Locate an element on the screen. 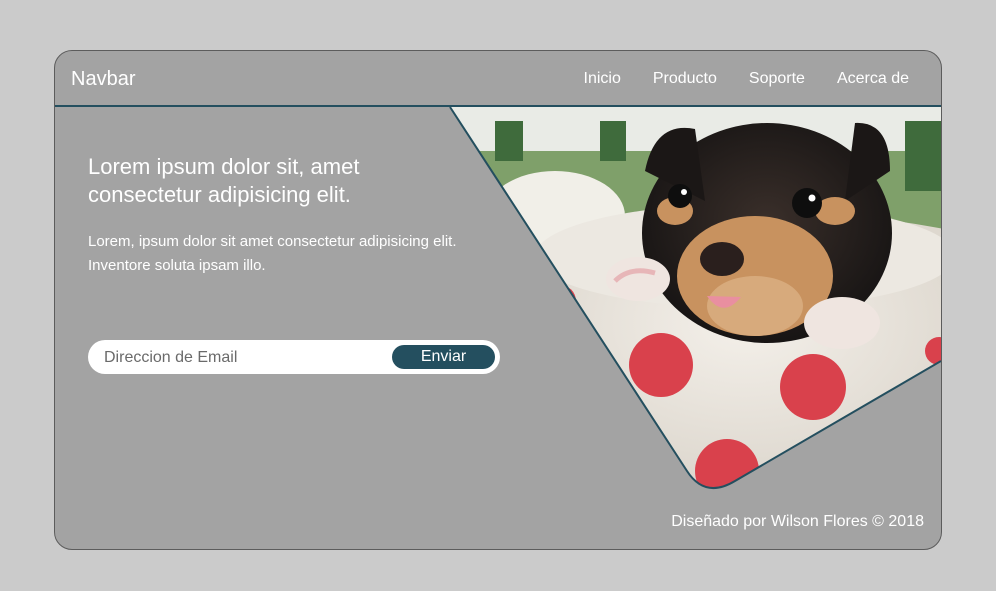 The height and width of the screenshot is (591, 996). nav-link-soporte: Soporte is located at coordinates (777, 79).